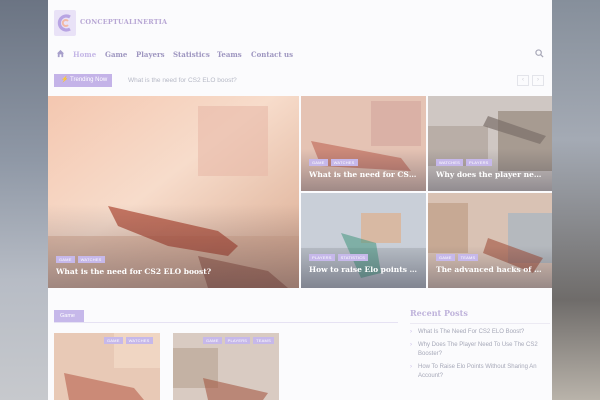 The height and width of the screenshot is (400, 600). Describe the element at coordinates (89, 80) in the screenshot. I see `trending-badge-label: Trending Now` at that location.